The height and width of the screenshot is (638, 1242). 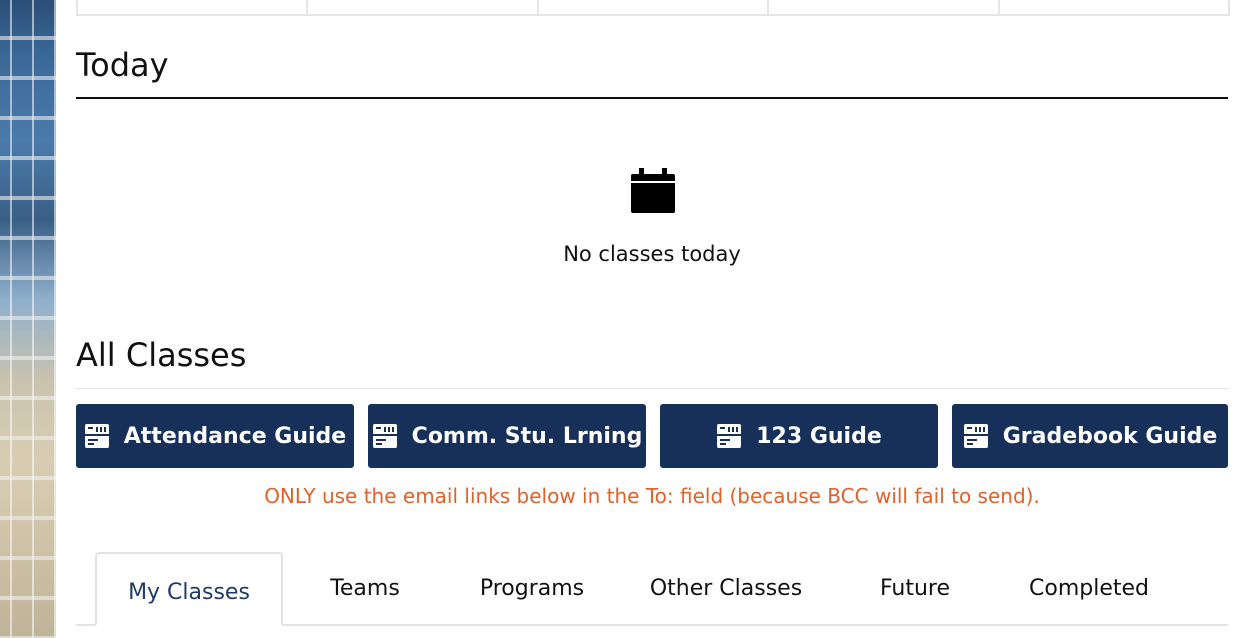 What do you see at coordinates (28, 319) in the screenshot?
I see `background-photo` at bounding box center [28, 319].